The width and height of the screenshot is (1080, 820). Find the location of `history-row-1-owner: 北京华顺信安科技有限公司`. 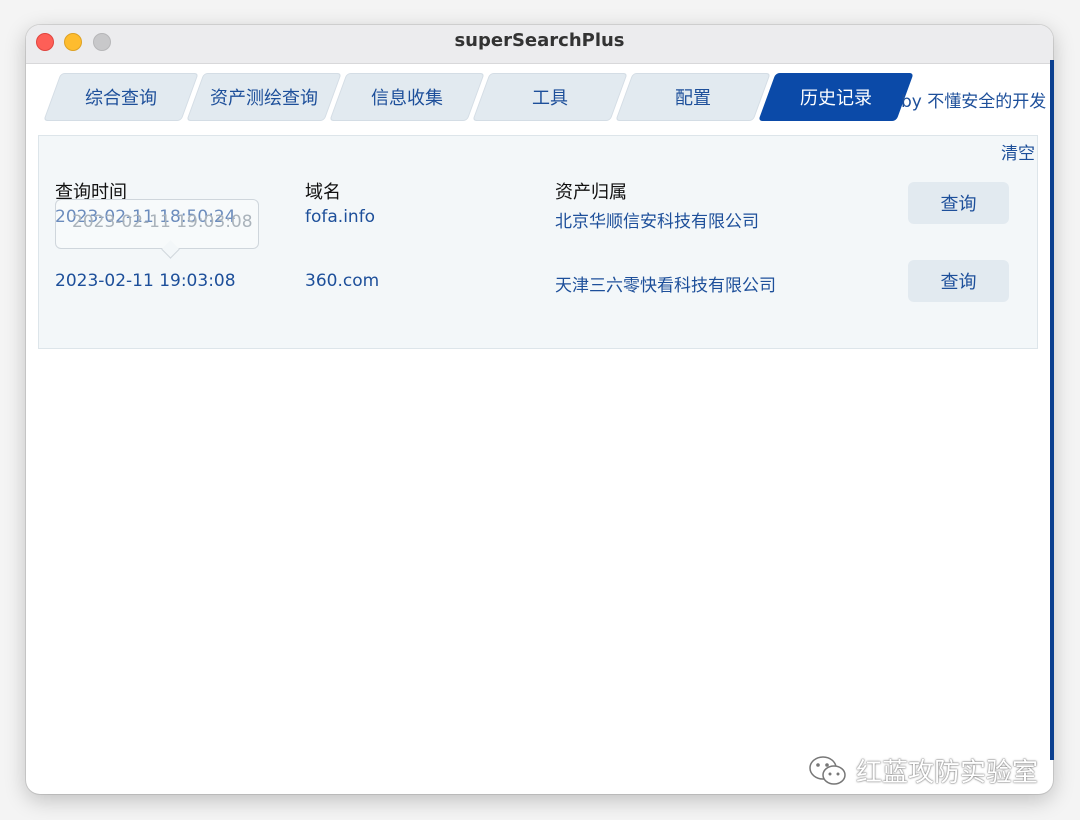

history-row-1-owner: 北京华顺信安科技有限公司 is located at coordinates (657, 222).